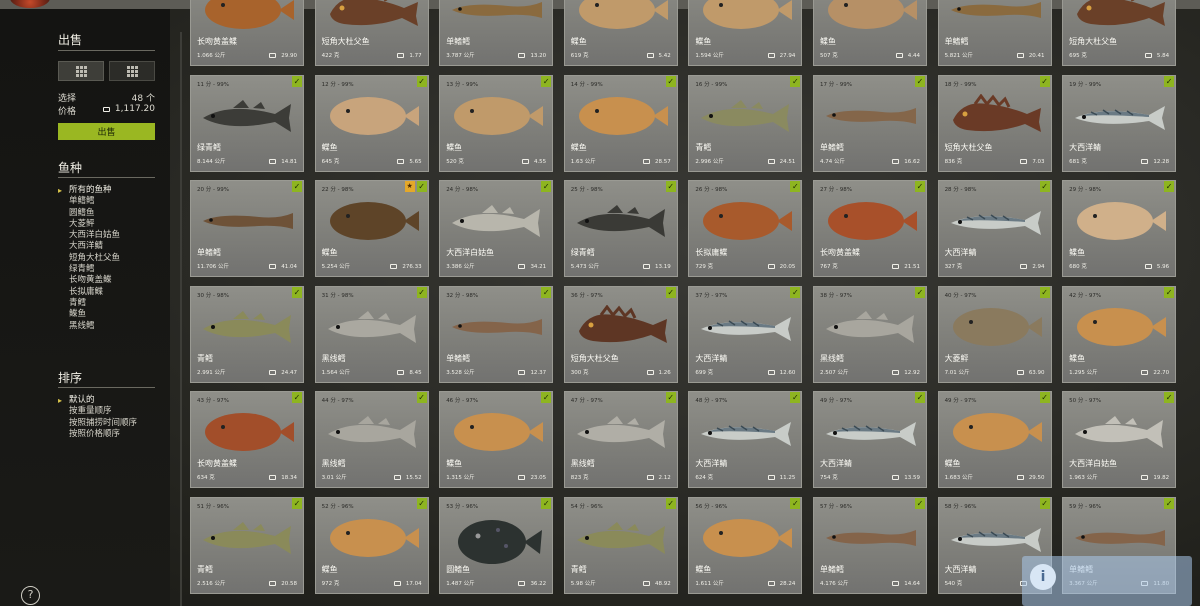 Image resolution: width=1200 pixels, height=606 pixels. Describe the element at coordinates (496, 545) in the screenshot. I see `fish-card: 53 分 - 96% ✓ 圆鳍鱼 1.487 公斤 36.22` at that location.